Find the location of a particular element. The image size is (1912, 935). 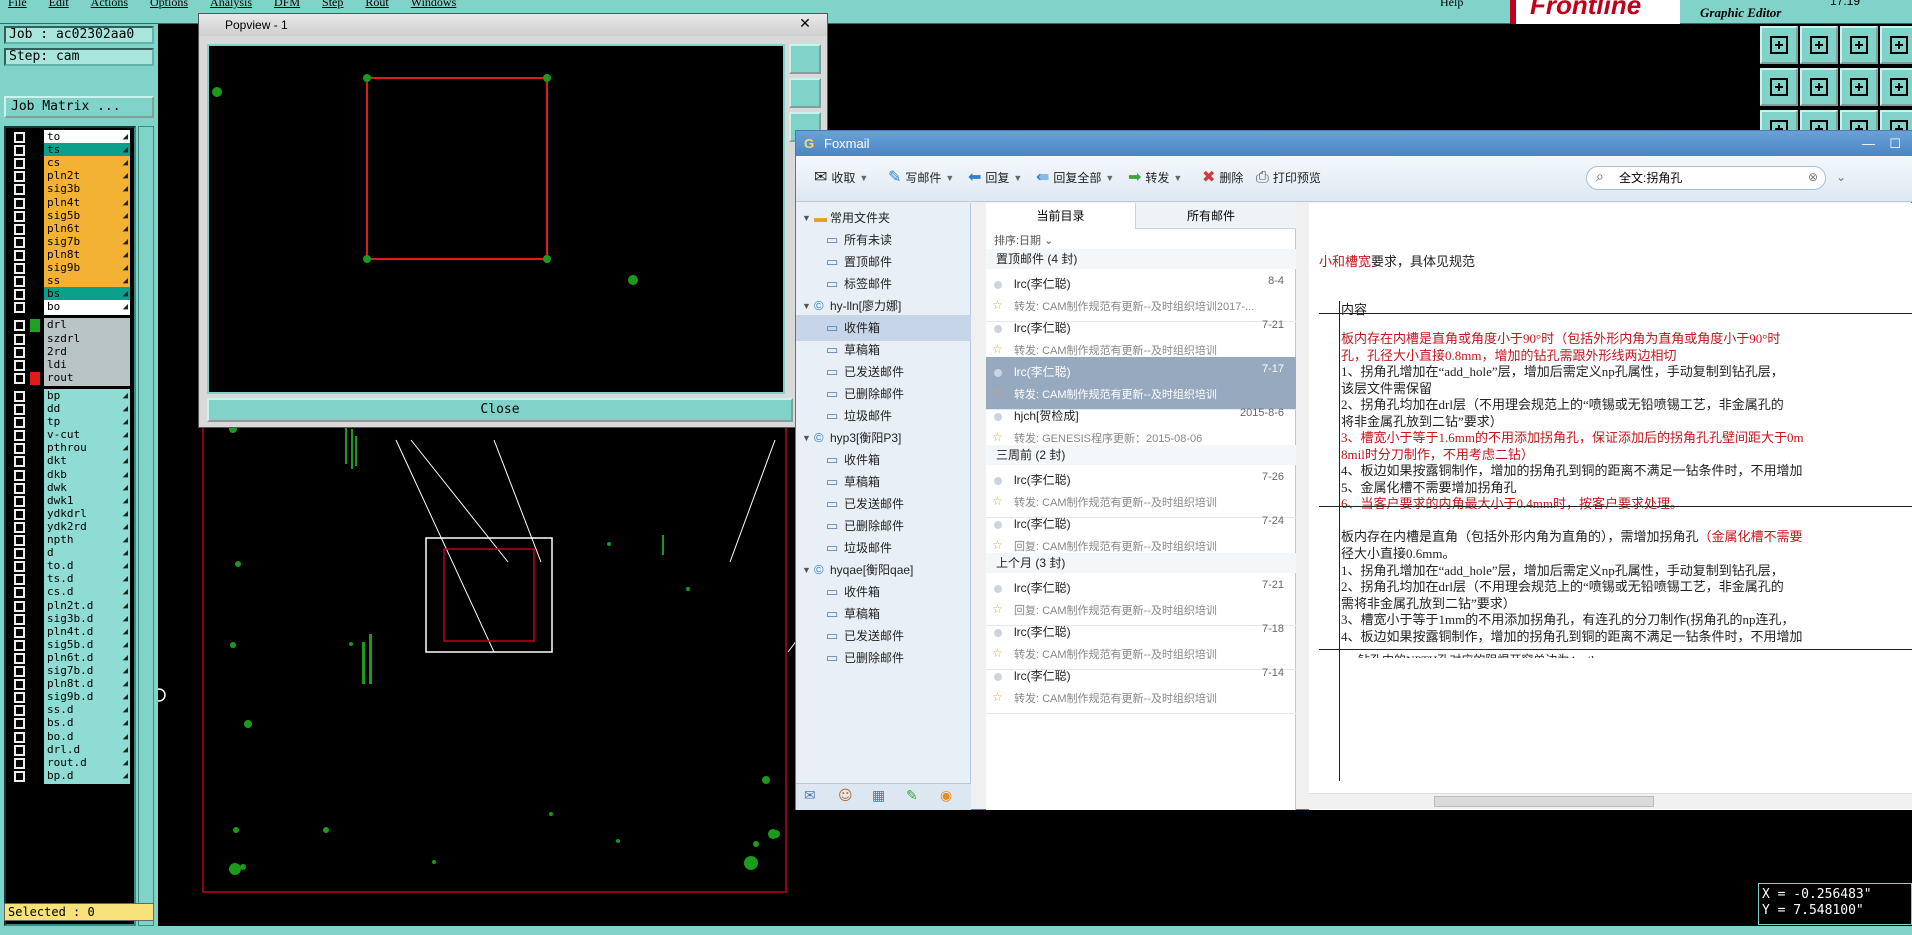

menu-options: Options is located at coordinates (169, 6).